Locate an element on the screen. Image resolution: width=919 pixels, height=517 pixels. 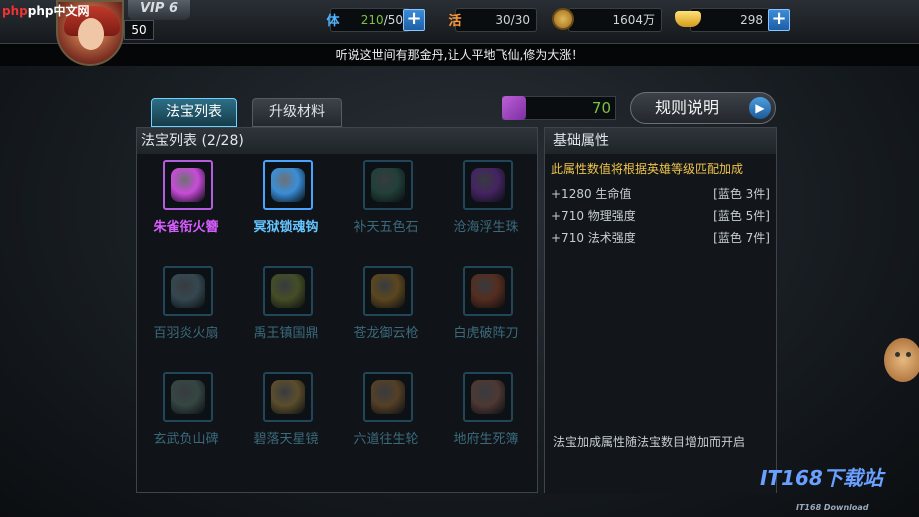
site-watermark: IT168下载站 IT168 Download is located at coordinates (821, 489).